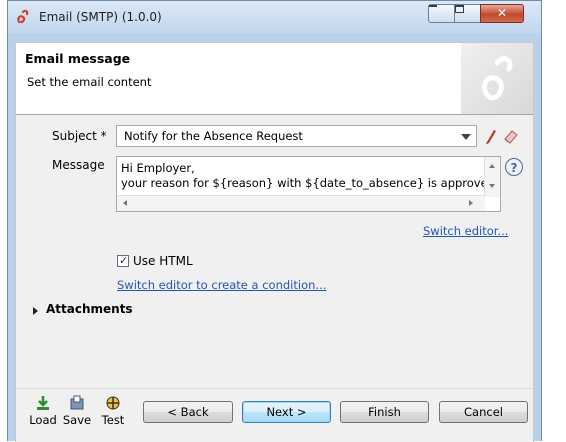 The height and width of the screenshot is (442, 566). I want to click on message-label: Message, so click(78, 165).